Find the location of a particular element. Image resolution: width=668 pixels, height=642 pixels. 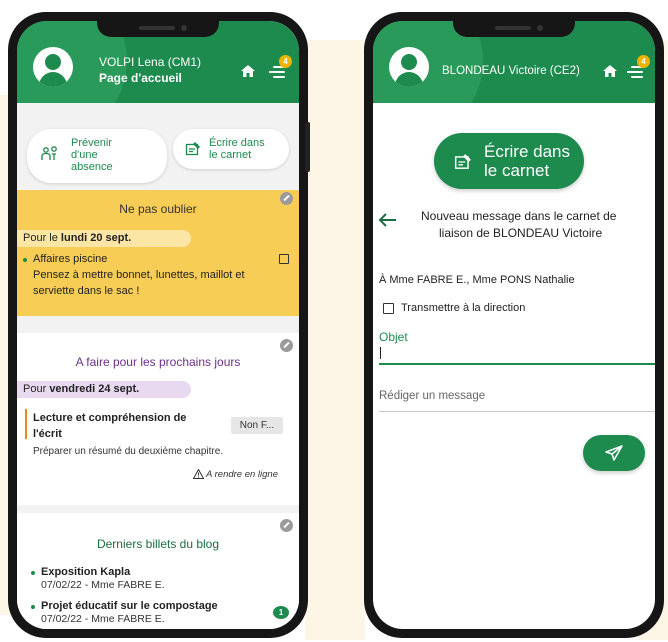

notebook-label-2: le carnet is located at coordinates (230, 155).